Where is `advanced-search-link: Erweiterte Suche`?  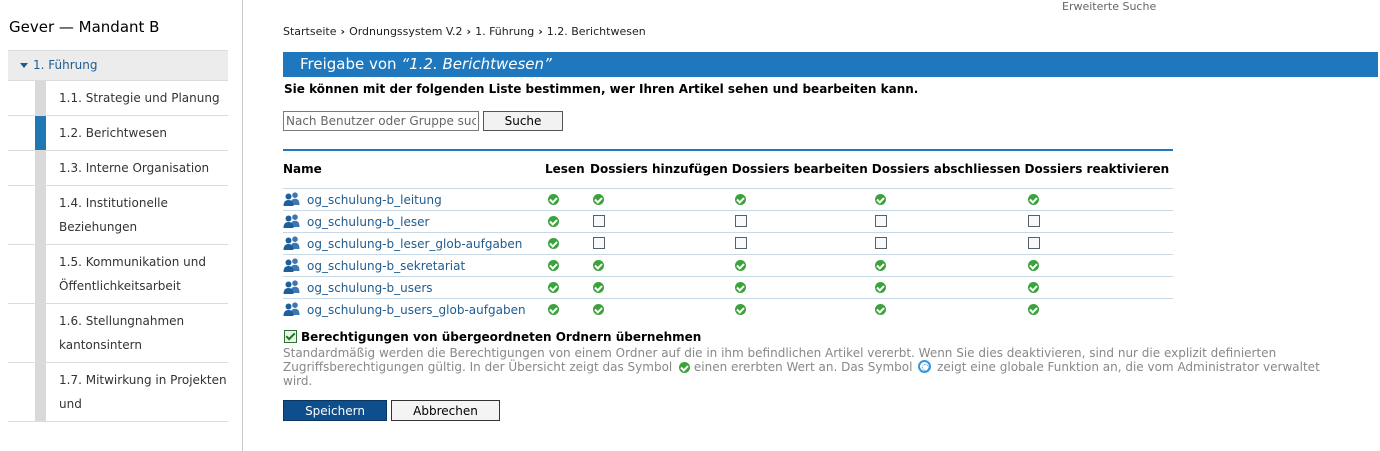 advanced-search-link: Erweiterte Suche is located at coordinates (1109, 6).